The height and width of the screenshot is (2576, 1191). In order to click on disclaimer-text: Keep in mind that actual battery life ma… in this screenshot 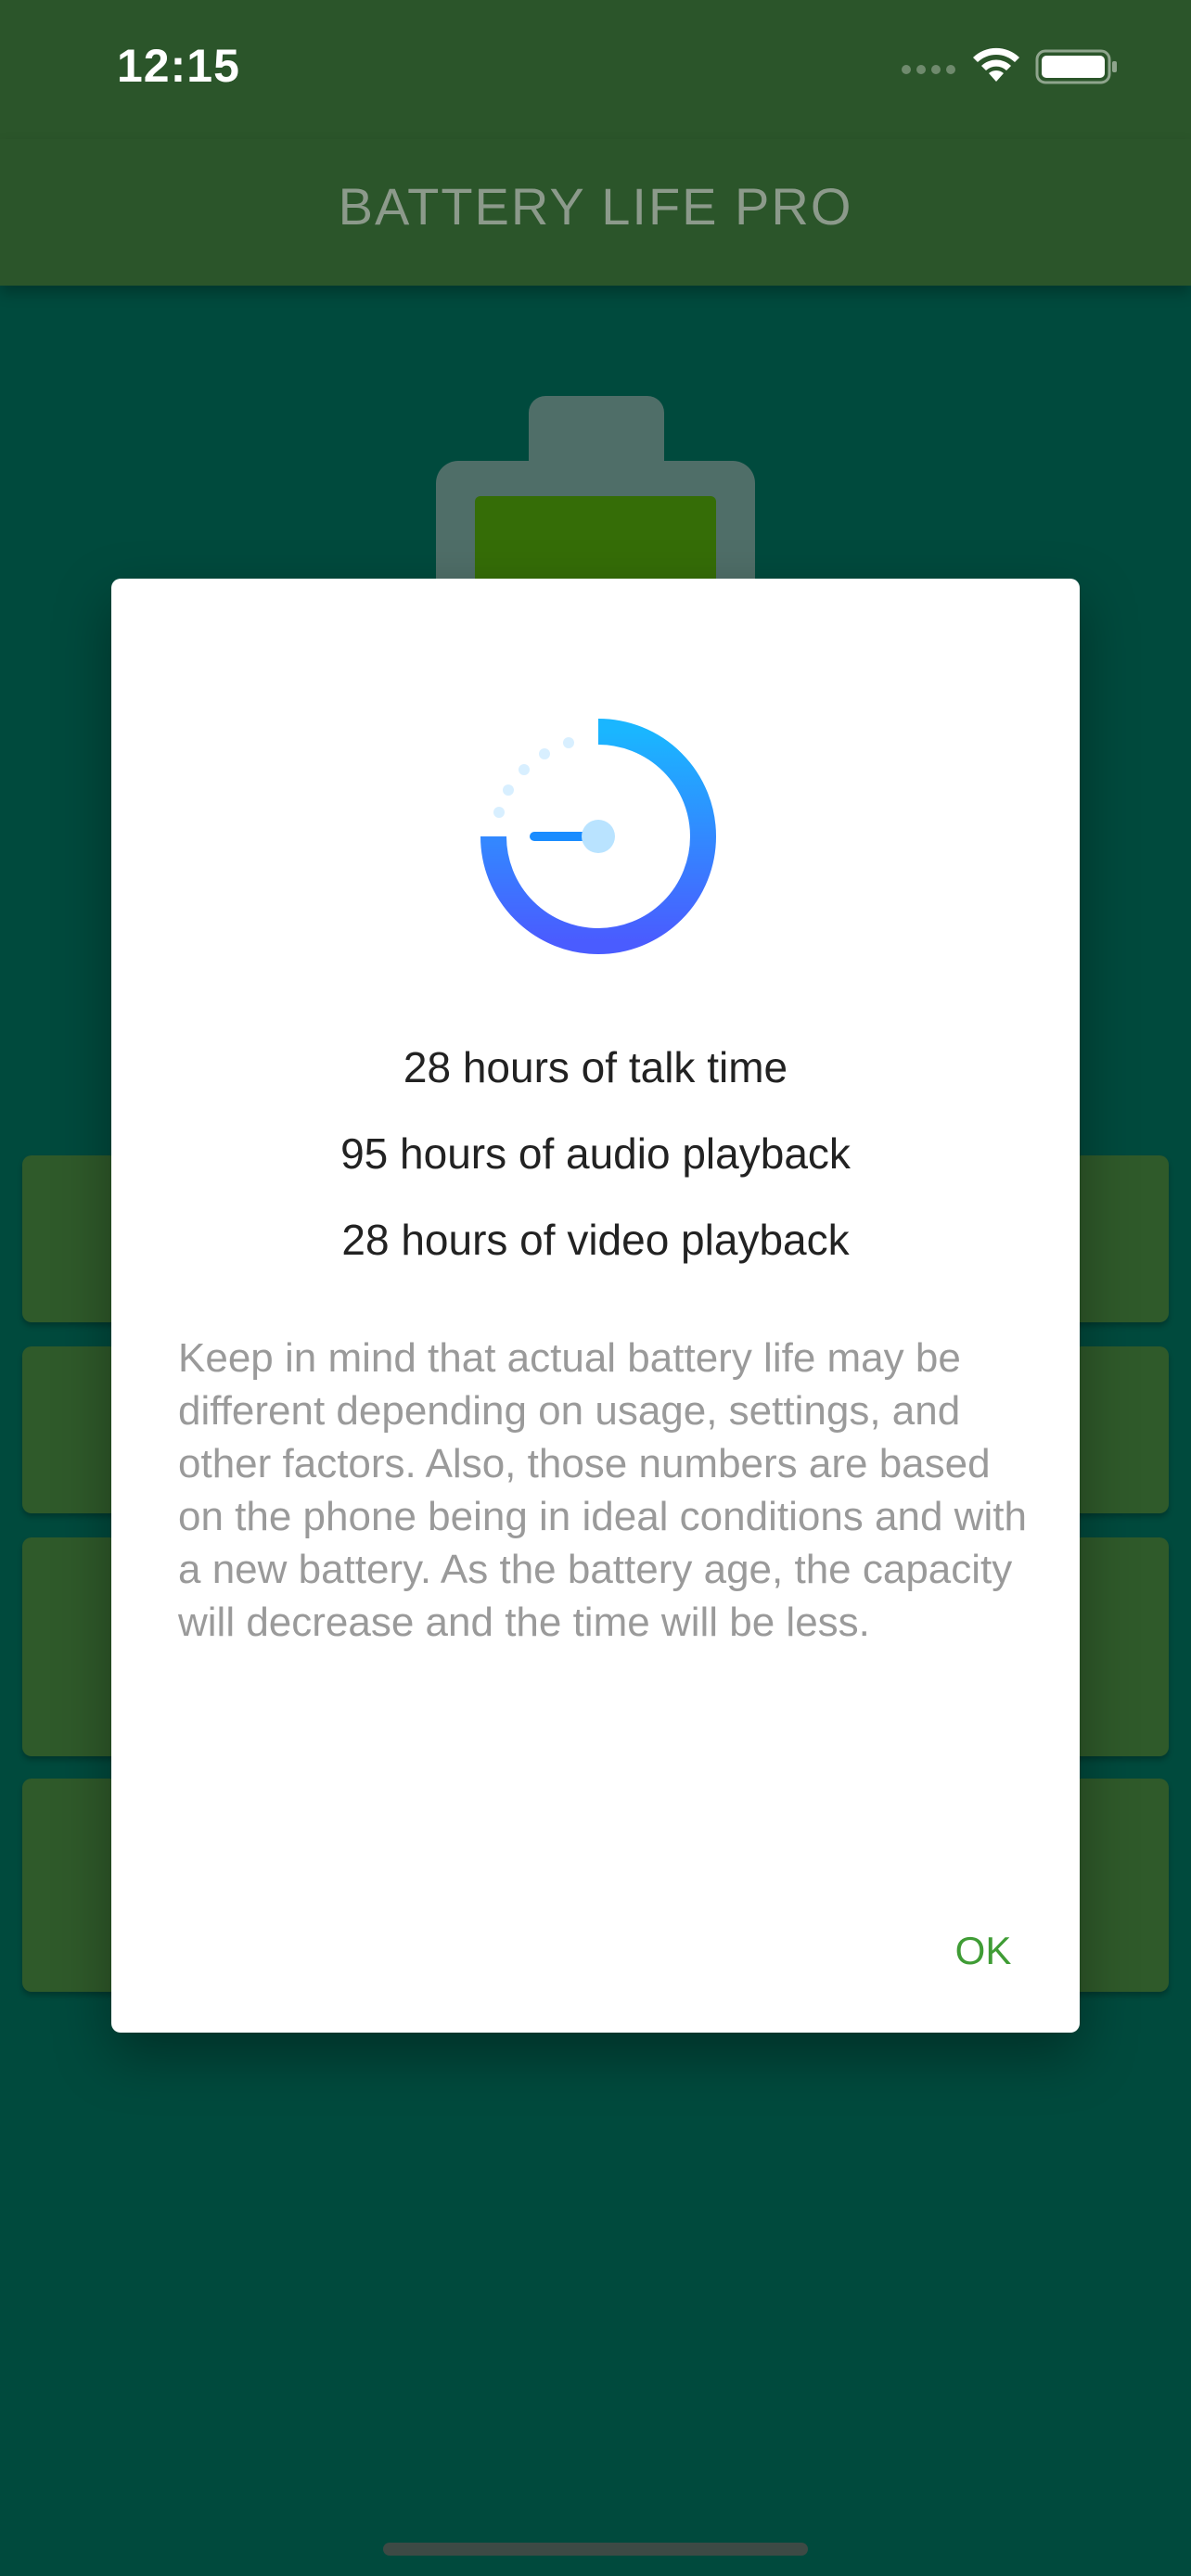, I will do `click(602, 1490)`.